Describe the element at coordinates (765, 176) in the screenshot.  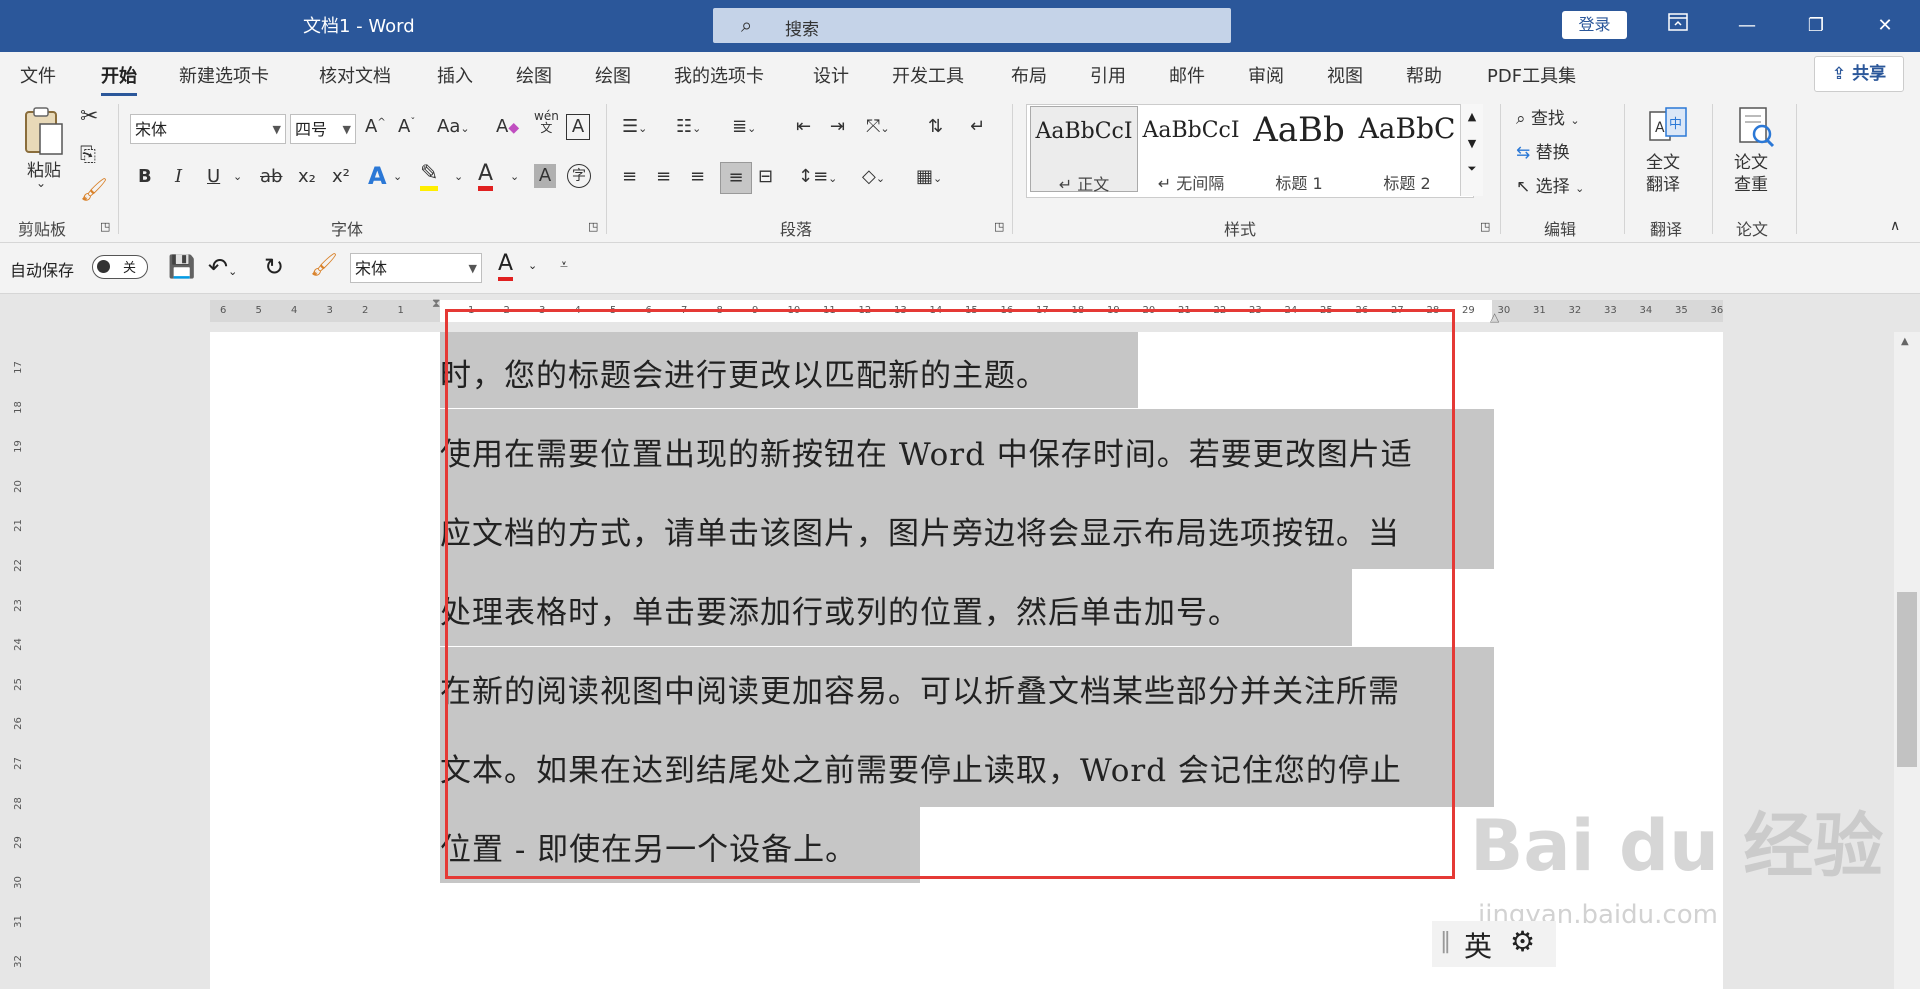
I see `distributed-icon: ⊟` at that location.